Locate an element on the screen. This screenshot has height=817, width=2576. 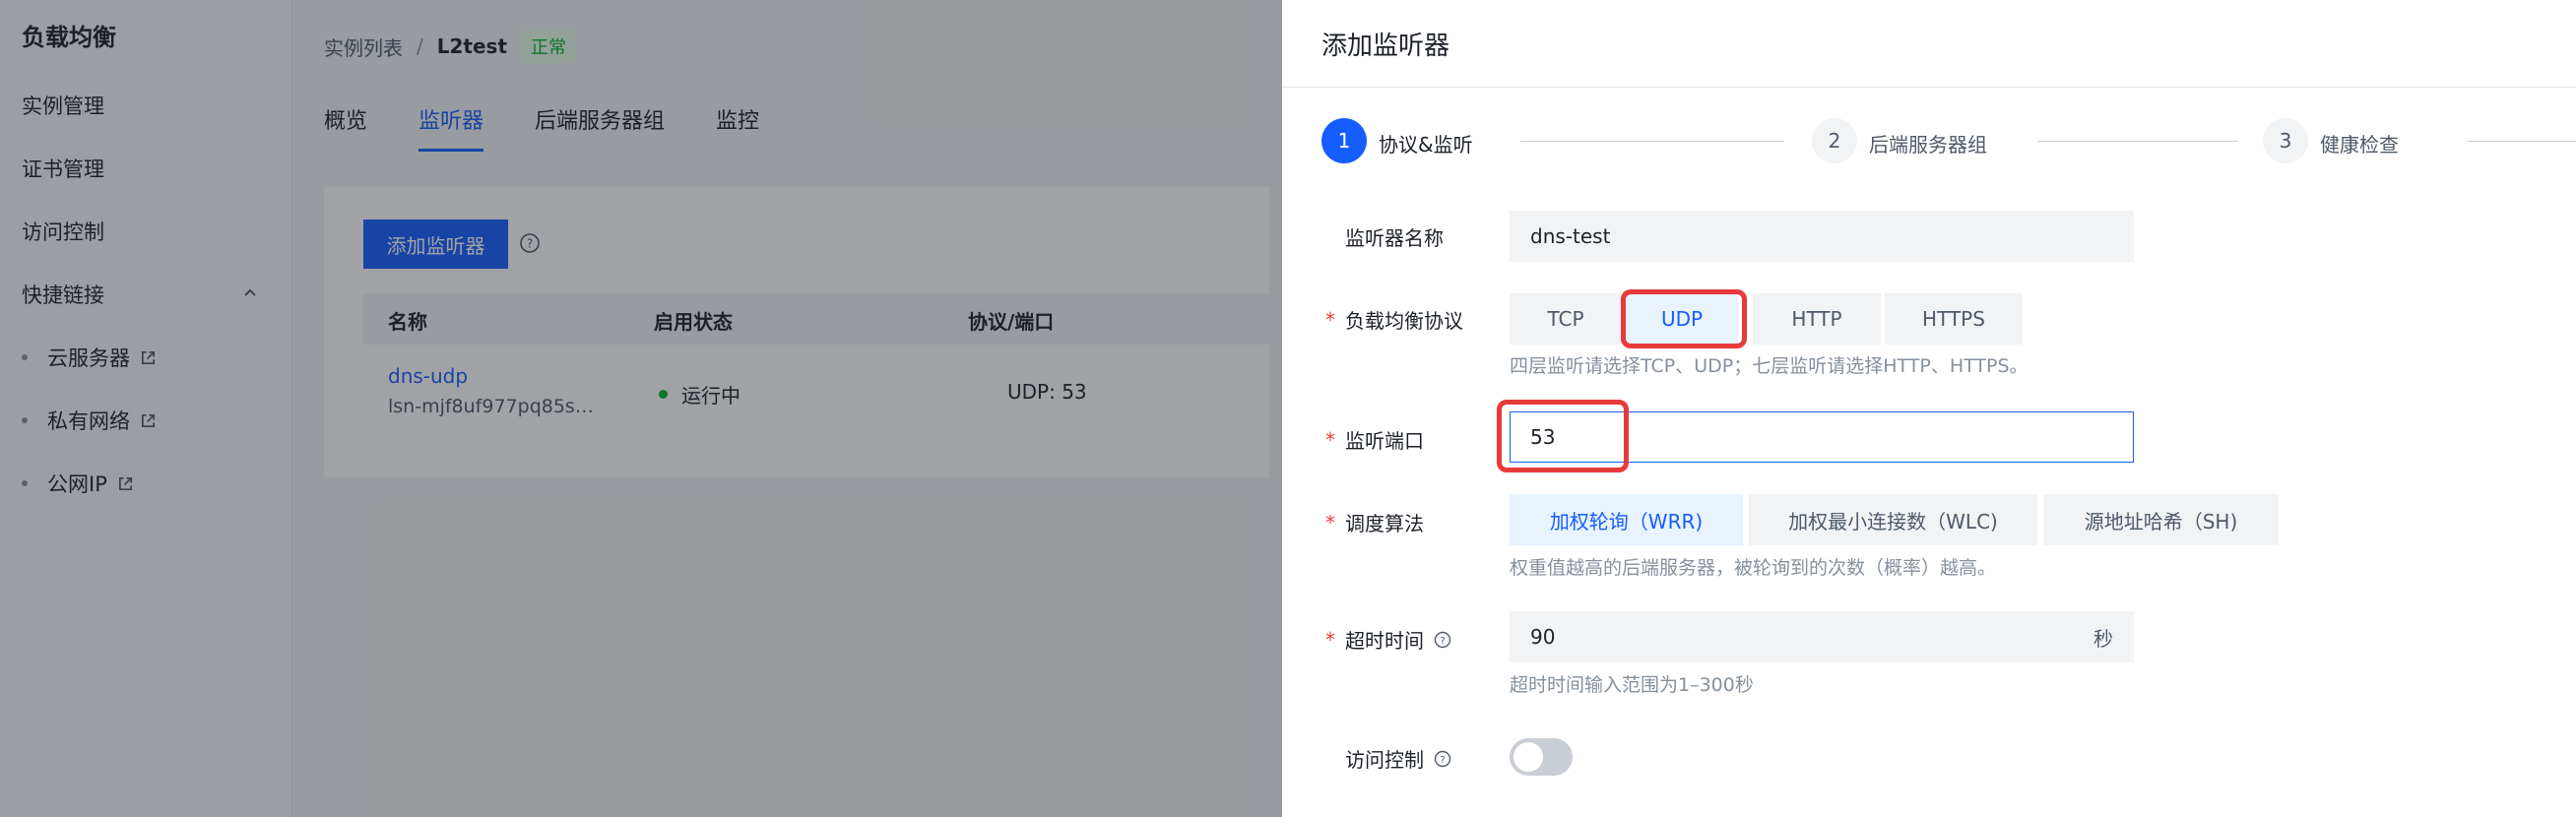
protocol-option-https: HTTPS is located at coordinates (1954, 319).